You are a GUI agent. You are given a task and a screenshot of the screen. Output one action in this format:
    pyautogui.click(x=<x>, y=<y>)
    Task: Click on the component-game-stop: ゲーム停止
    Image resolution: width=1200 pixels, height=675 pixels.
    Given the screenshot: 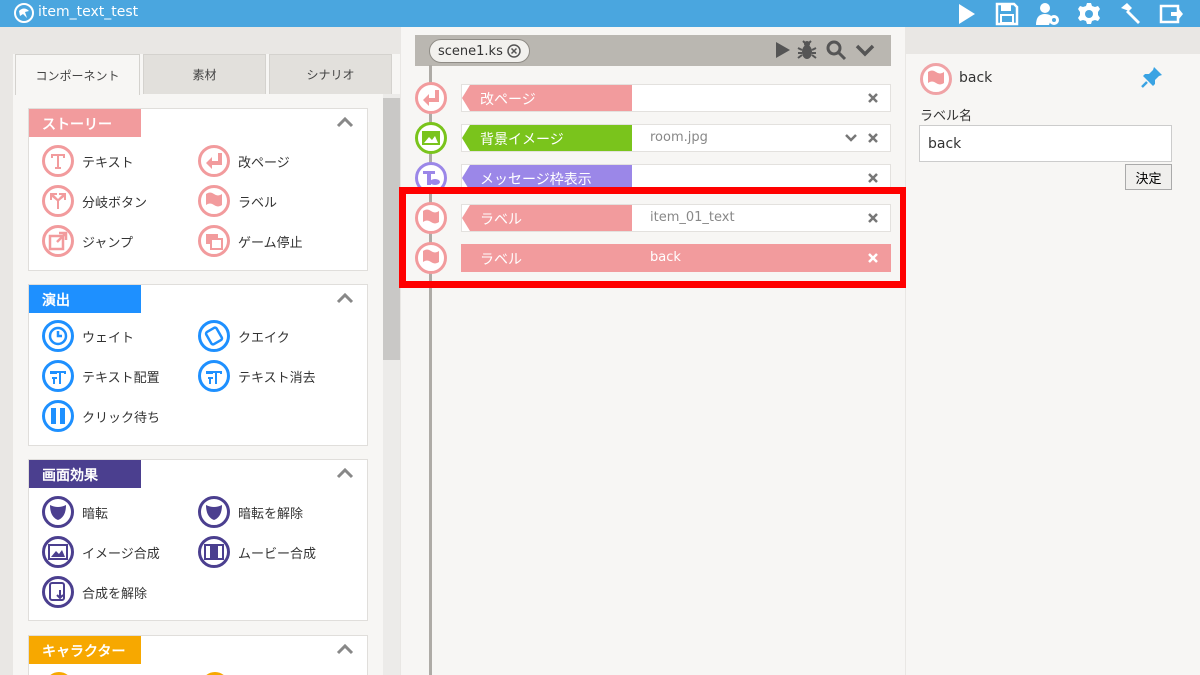 What is the action you would take?
    pyautogui.click(x=250, y=241)
    